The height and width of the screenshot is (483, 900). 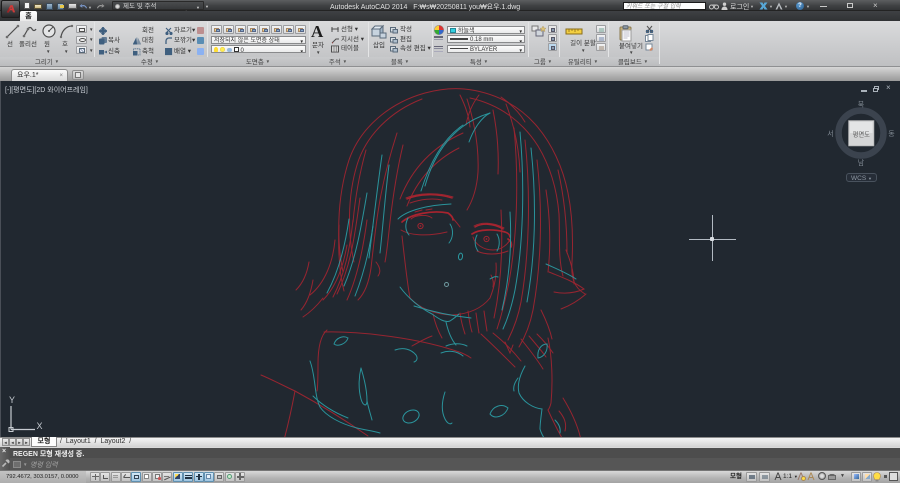 I want to click on svg-text: Y, so click(x=12, y=400).